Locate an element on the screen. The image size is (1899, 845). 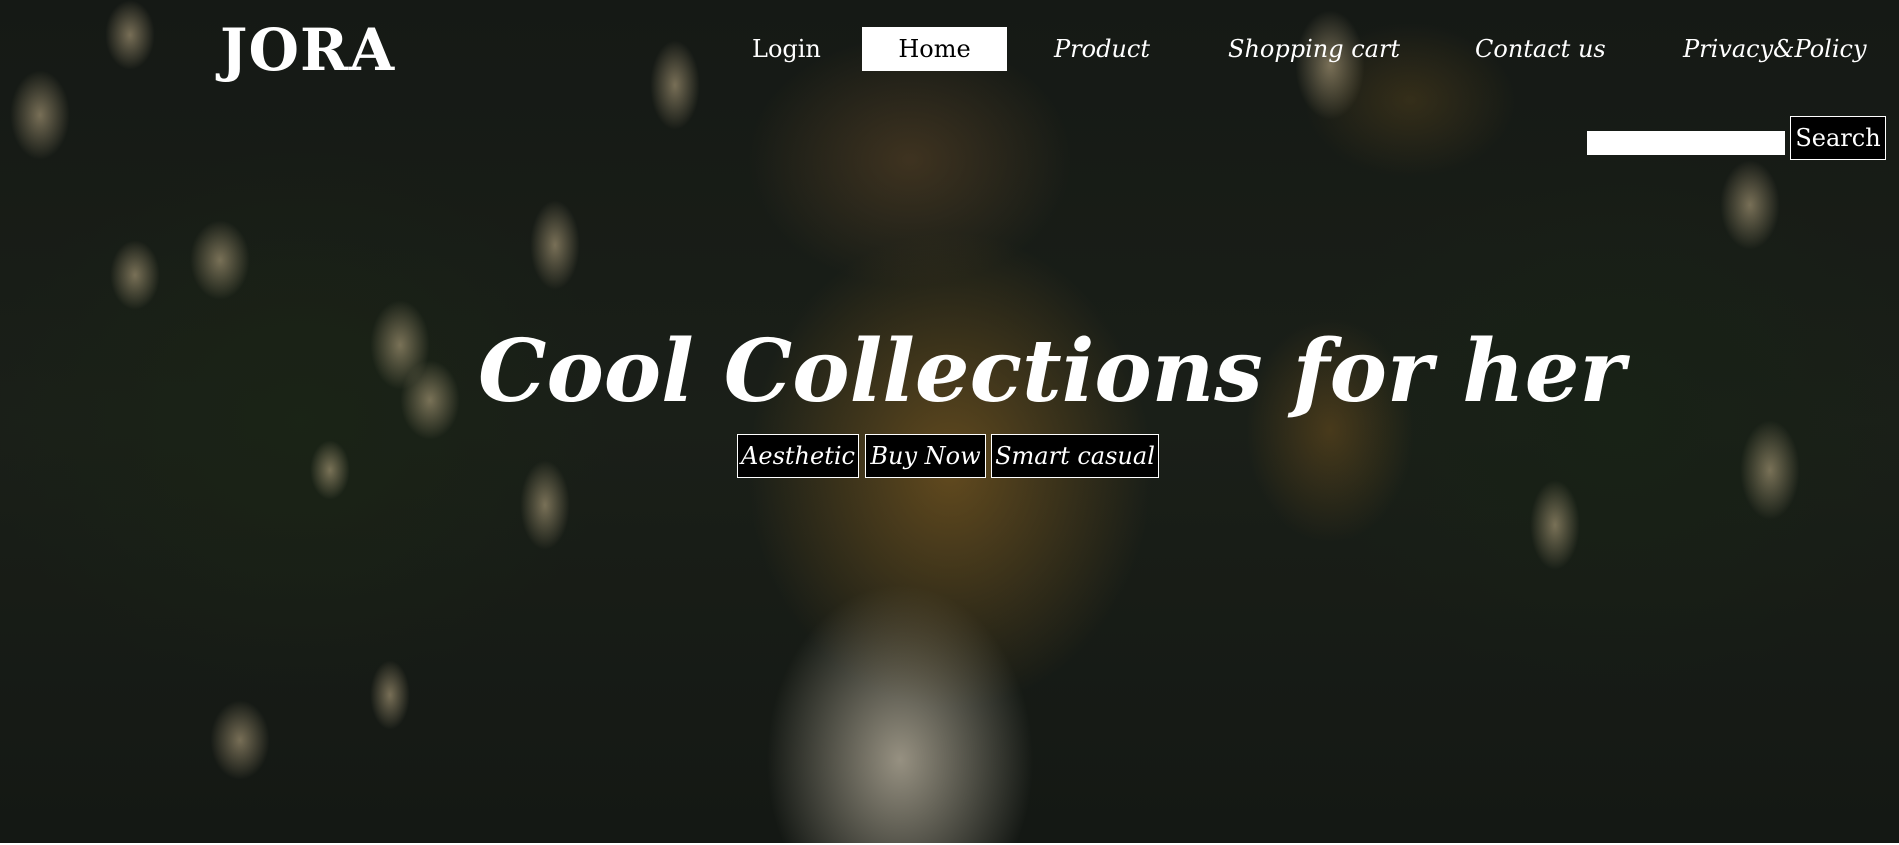
nav-privacy-policy: Privacy&Policy is located at coordinates (1775, 49).